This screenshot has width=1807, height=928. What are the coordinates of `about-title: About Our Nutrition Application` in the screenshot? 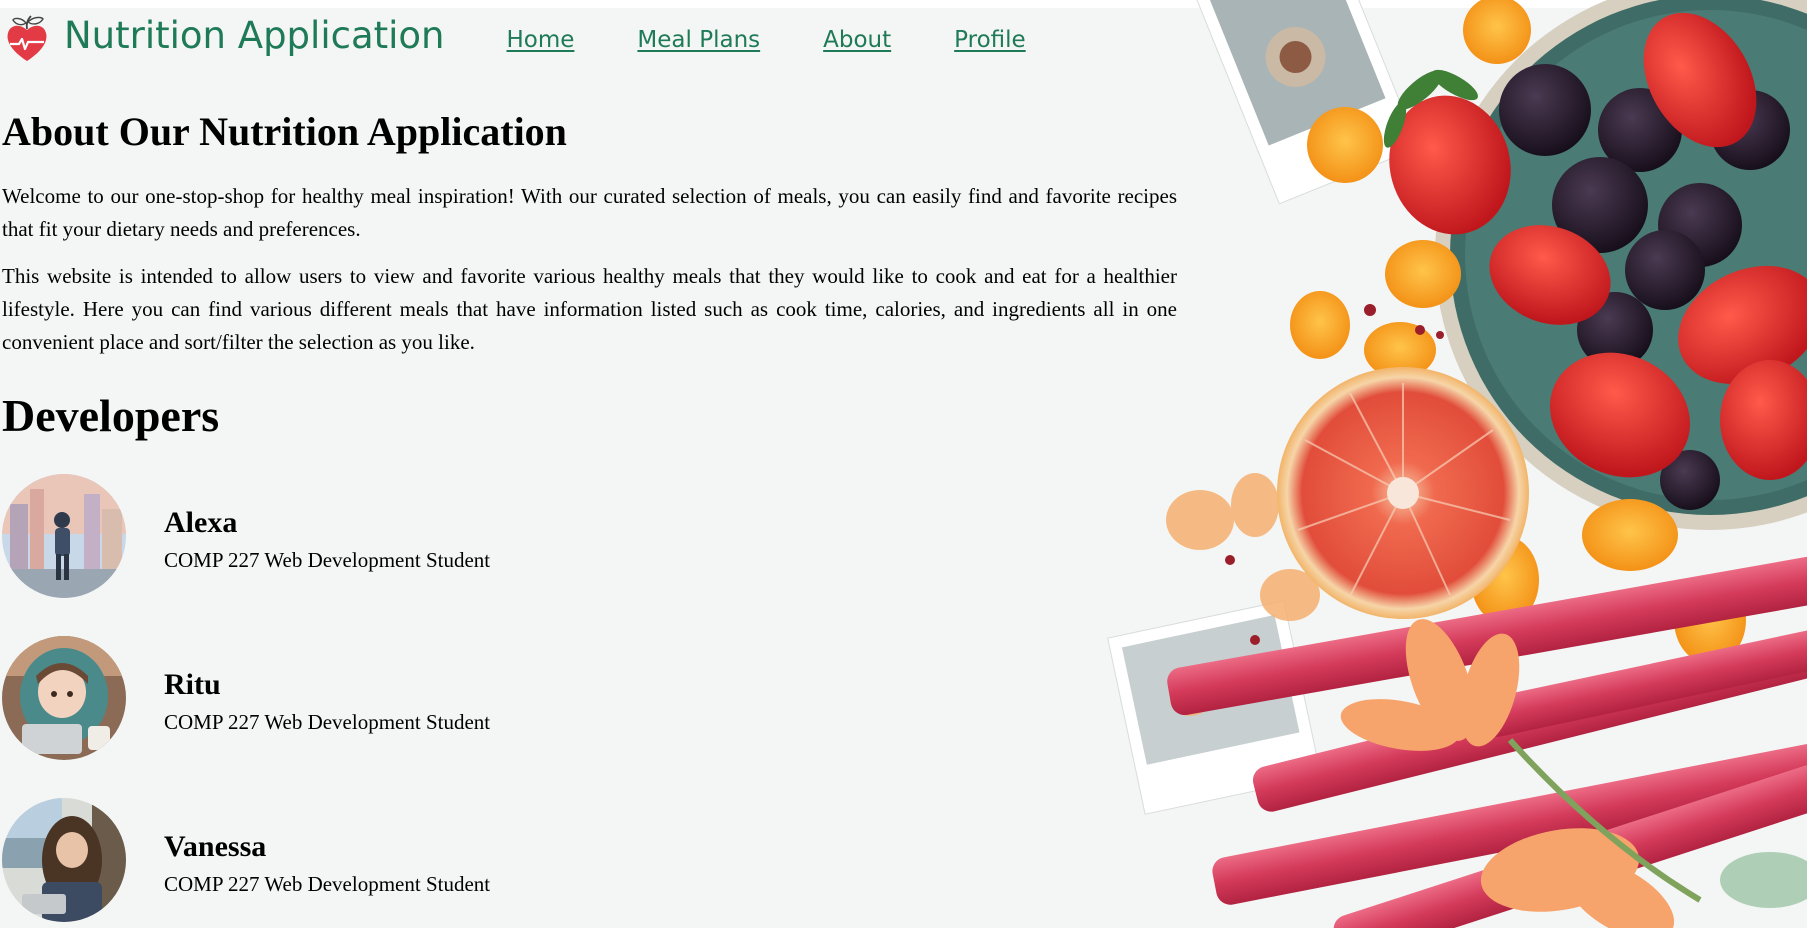 It's located at (284, 131).